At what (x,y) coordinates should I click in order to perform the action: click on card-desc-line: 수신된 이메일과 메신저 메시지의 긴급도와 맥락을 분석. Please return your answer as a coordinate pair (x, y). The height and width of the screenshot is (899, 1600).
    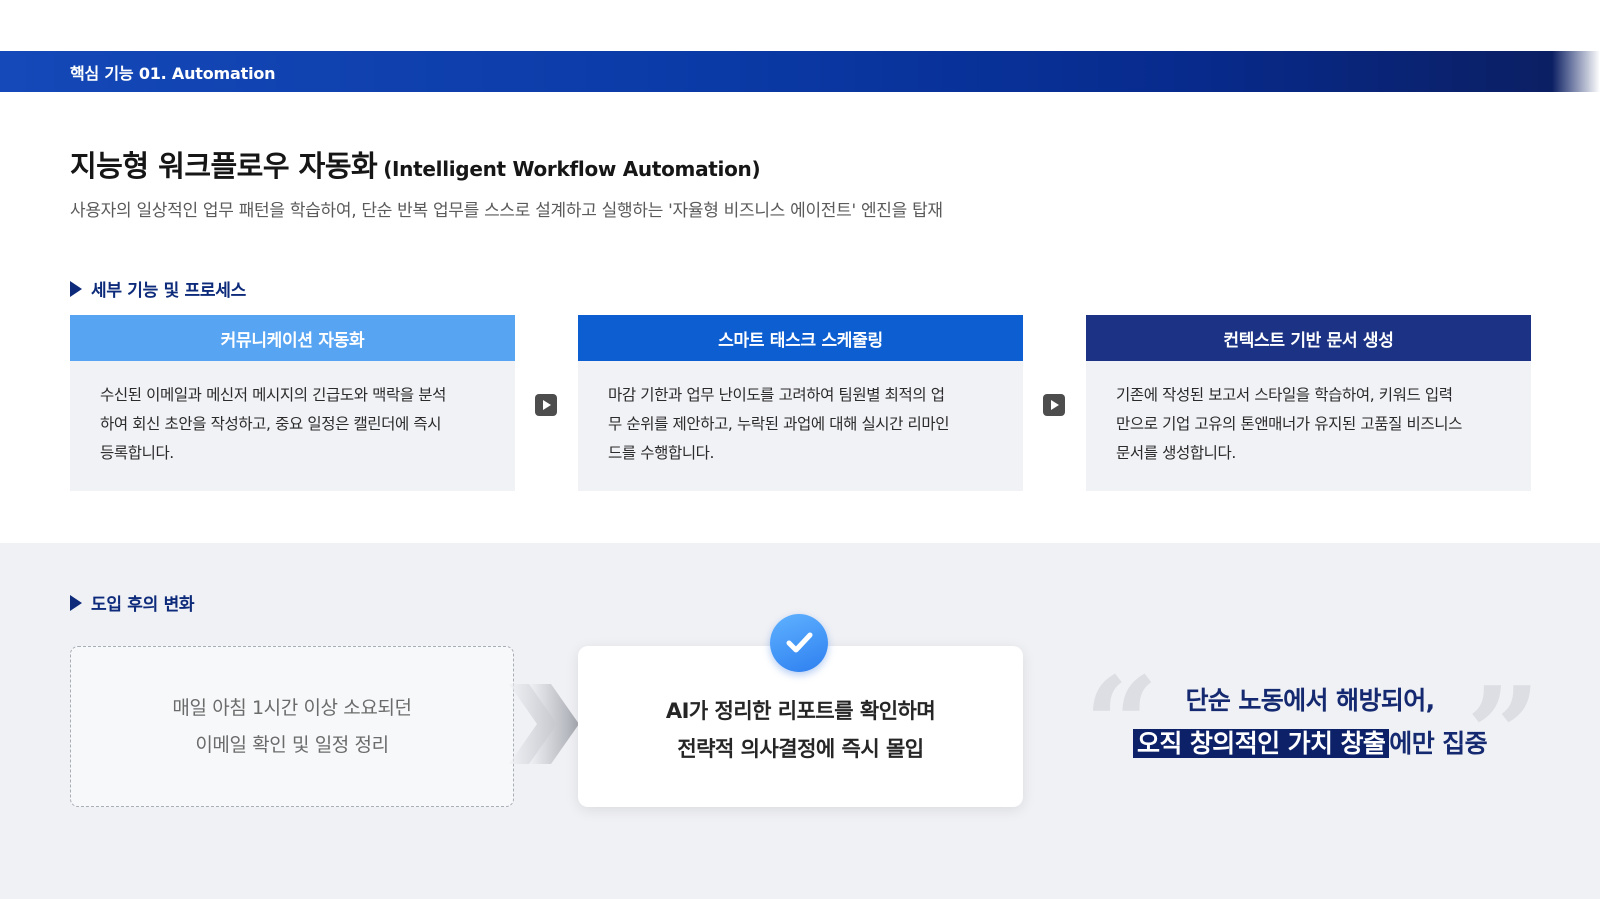
    Looking at the image, I should click on (273, 395).